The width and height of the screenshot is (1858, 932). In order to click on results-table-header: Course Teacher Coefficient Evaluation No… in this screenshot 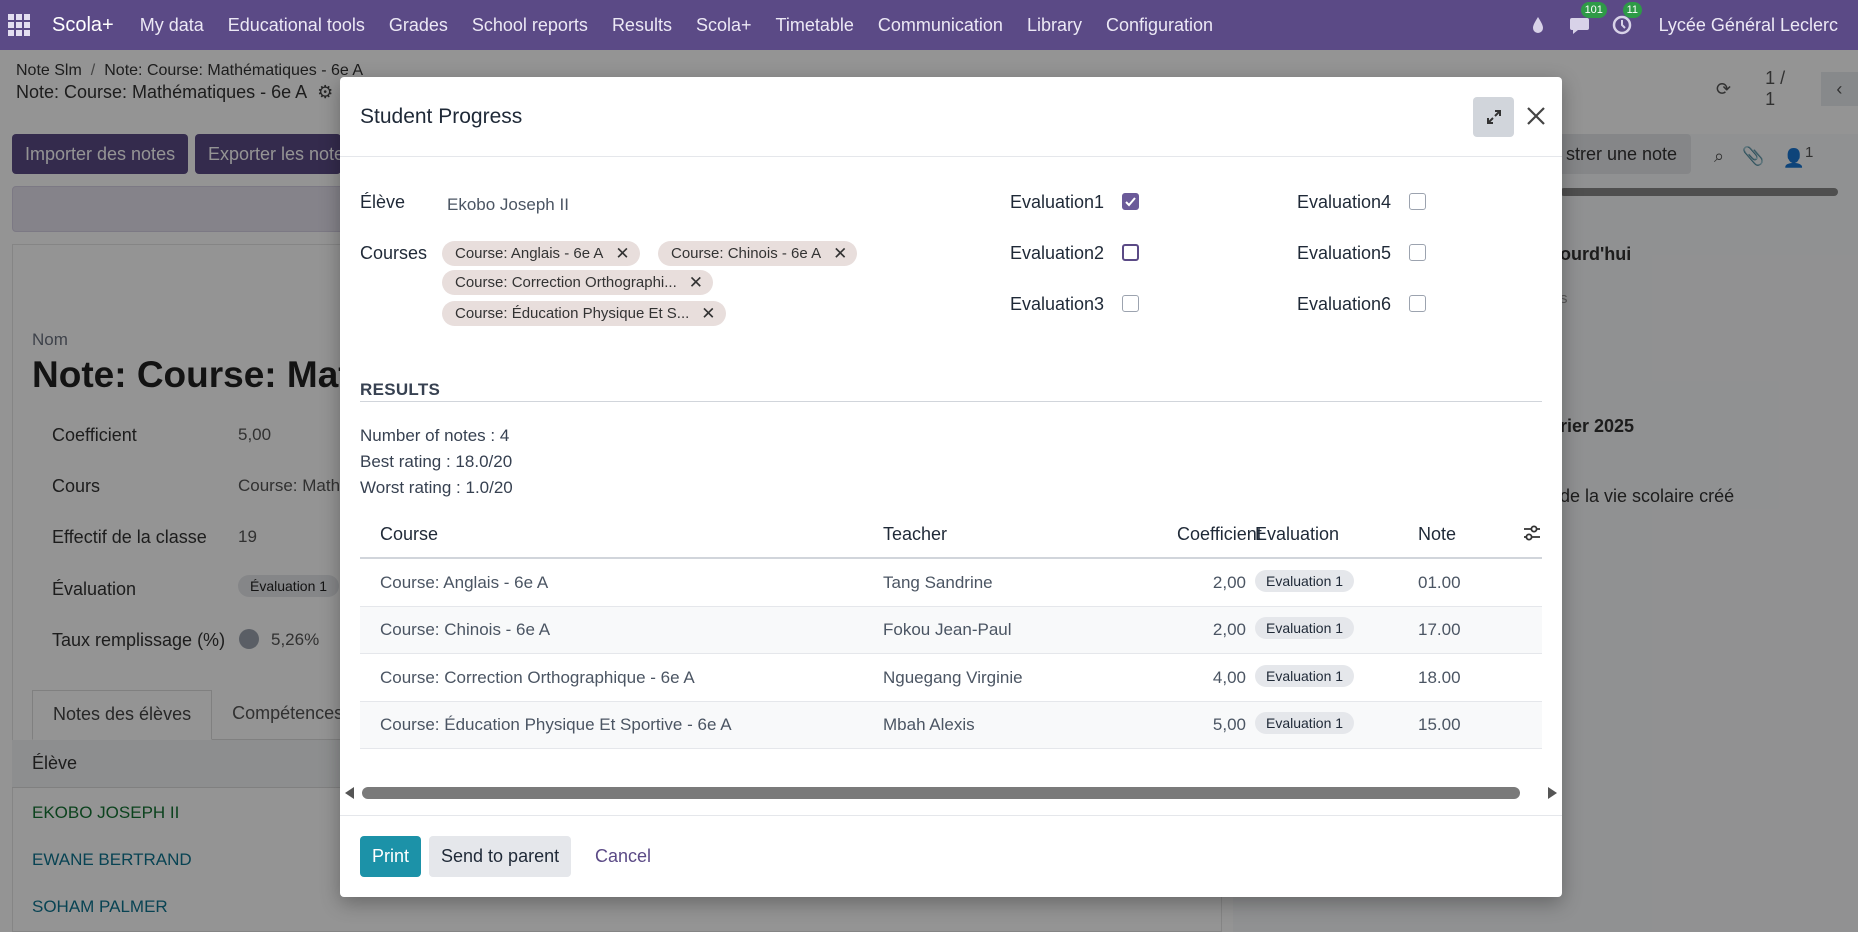, I will do `click(951, 534)`.